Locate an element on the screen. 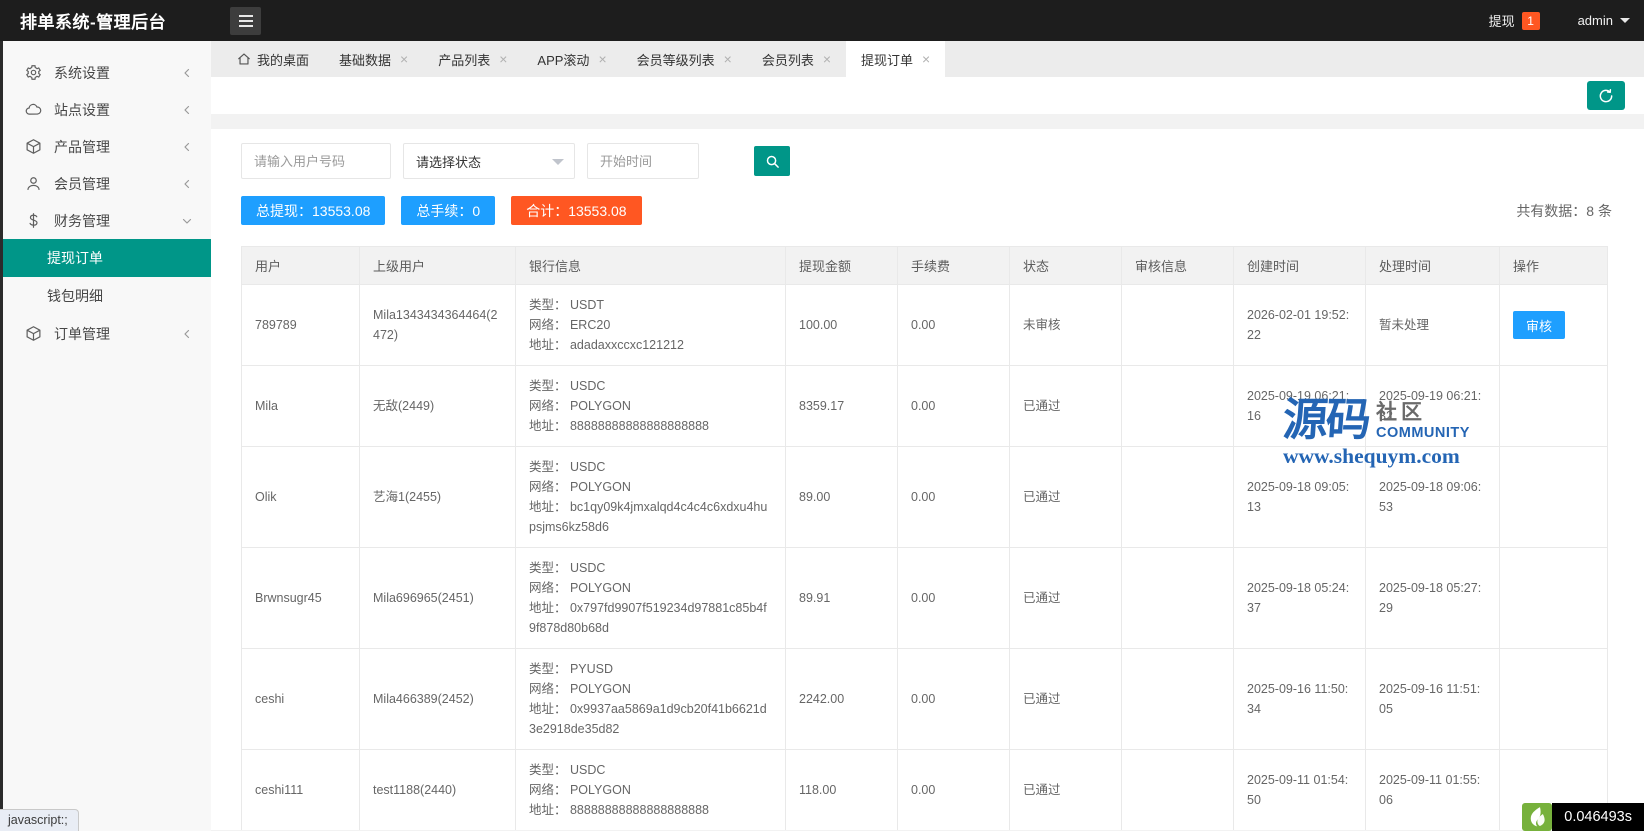 Image resolution: width=1644 pixels, height=831 pixels. refresh-button is located at coordinates (1606, 95).